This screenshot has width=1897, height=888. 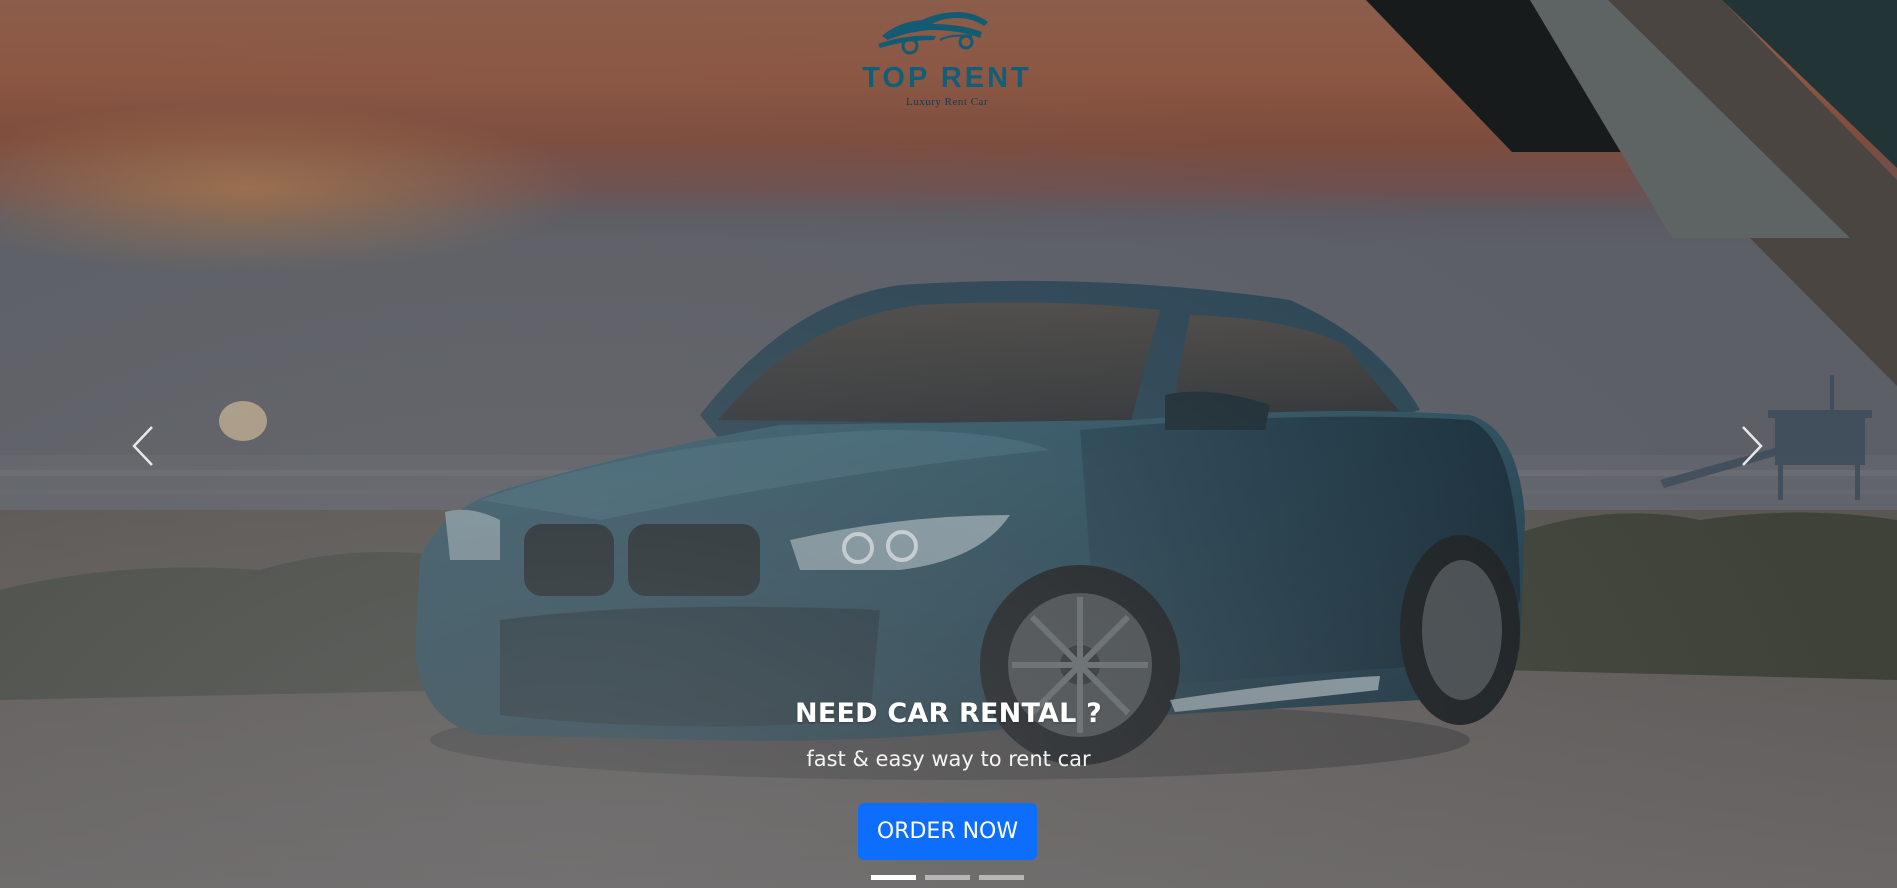 I want to click on chevron-left-icon, so click(x=142, y=446).